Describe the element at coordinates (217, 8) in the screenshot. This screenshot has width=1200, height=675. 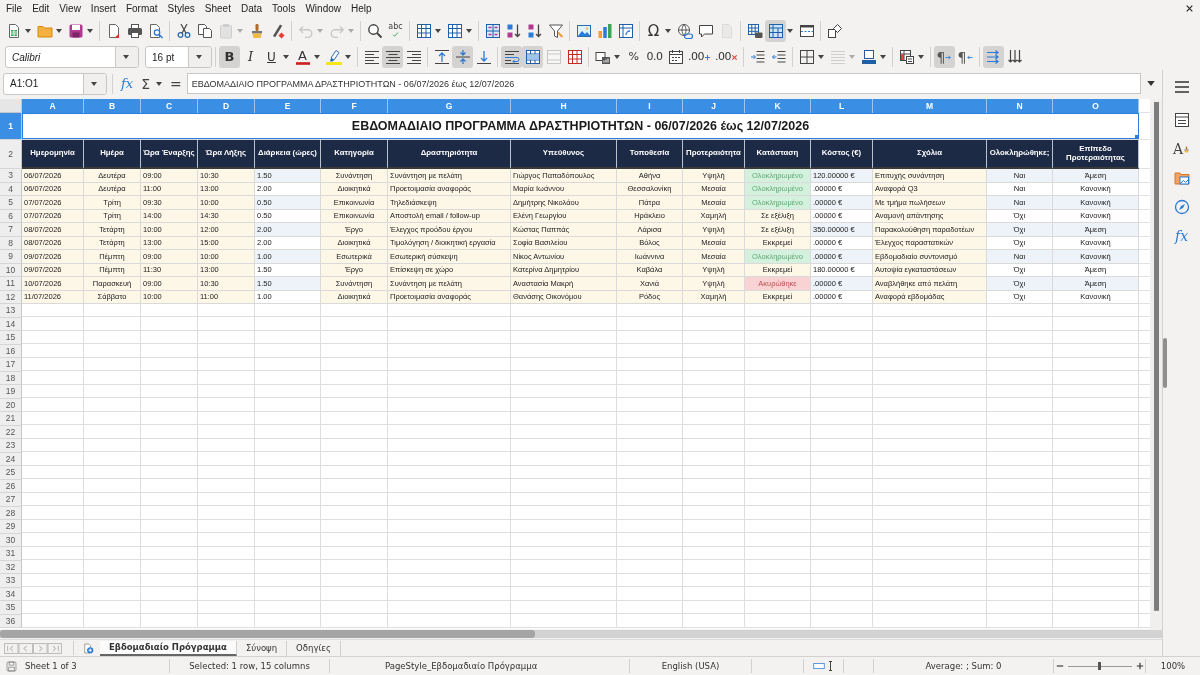
I see `menu-item: Sheet` at that location.